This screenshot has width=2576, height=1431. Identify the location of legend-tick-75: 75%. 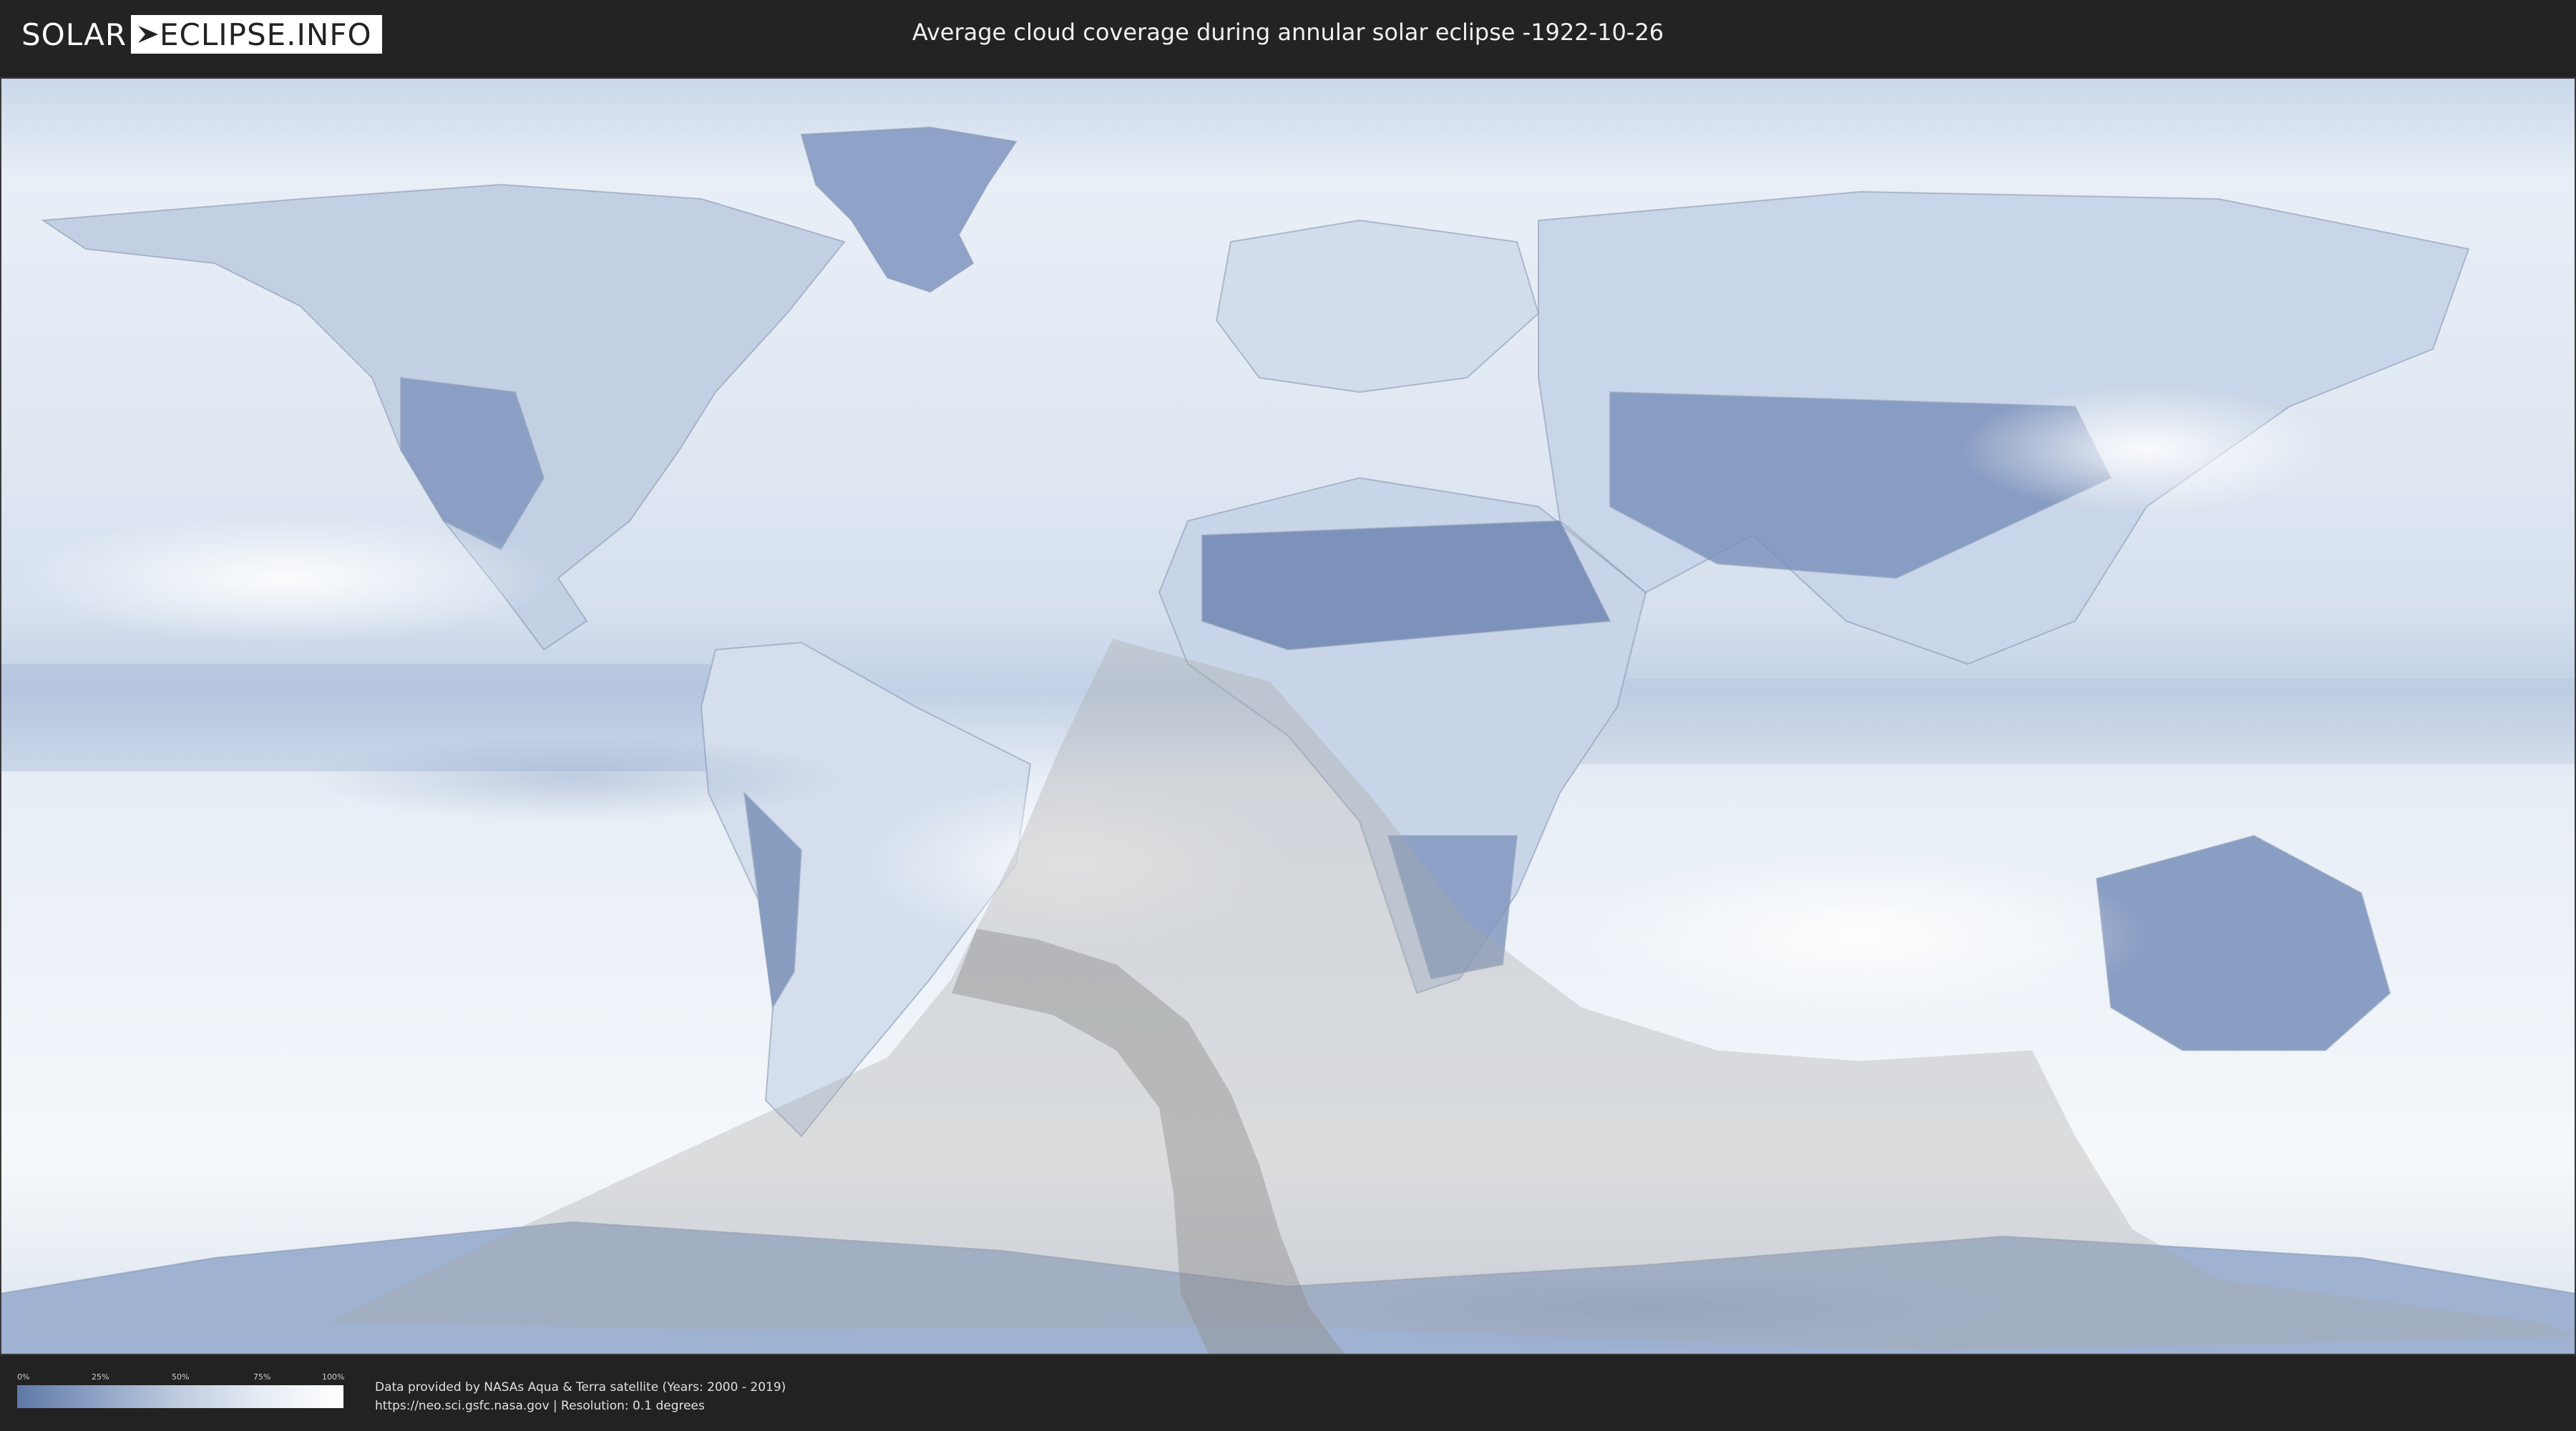
(262, 1377).